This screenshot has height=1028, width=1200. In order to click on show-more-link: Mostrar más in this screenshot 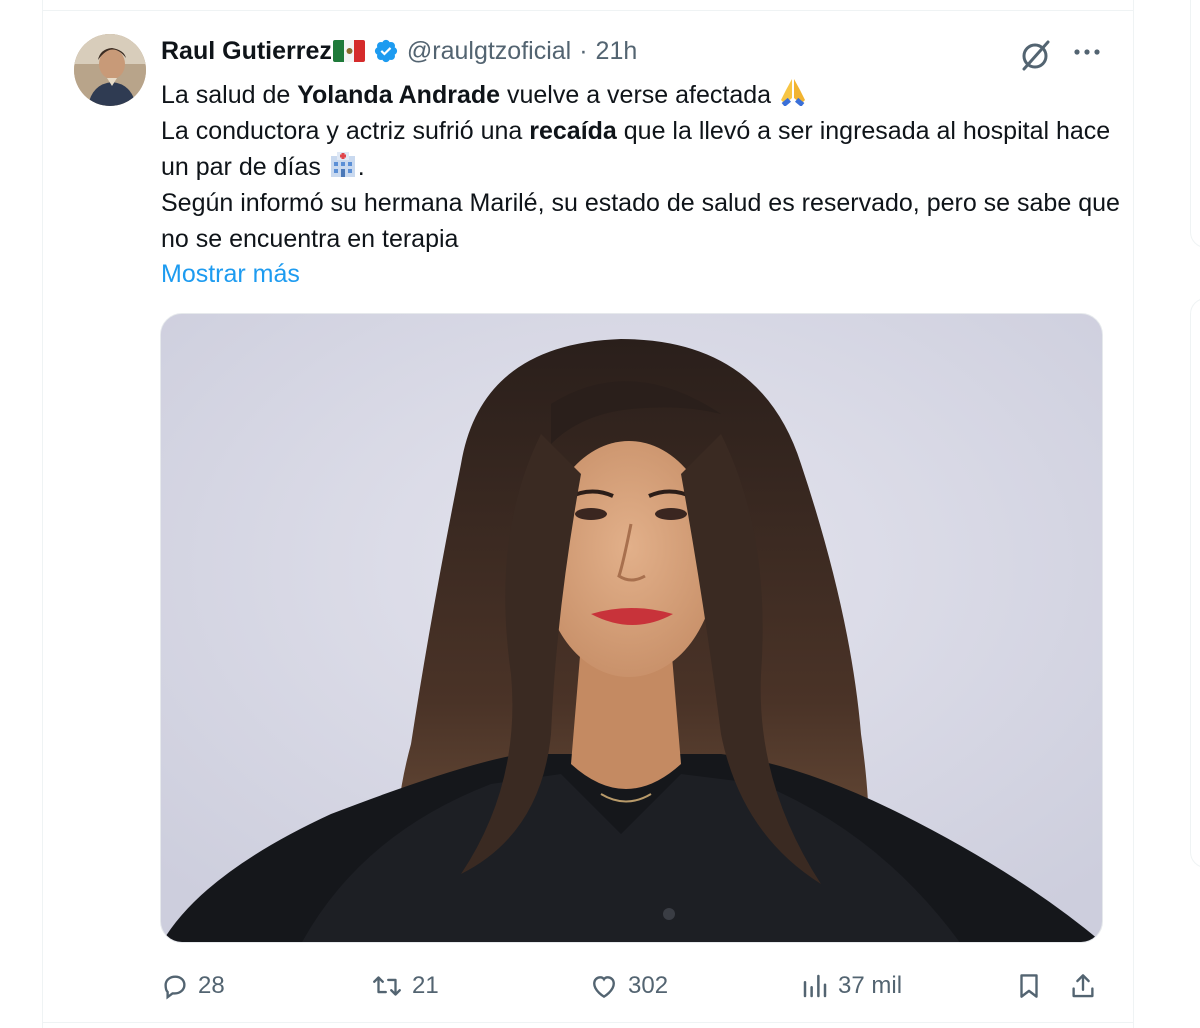, I will do `click(230, 274)`.